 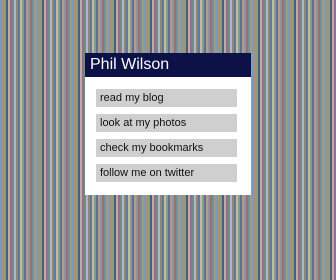 What do you see at coordinates (166, 173) in the screenshot?
I see `twitter-link: follow me on twitter` at bounding box center [166, 173].